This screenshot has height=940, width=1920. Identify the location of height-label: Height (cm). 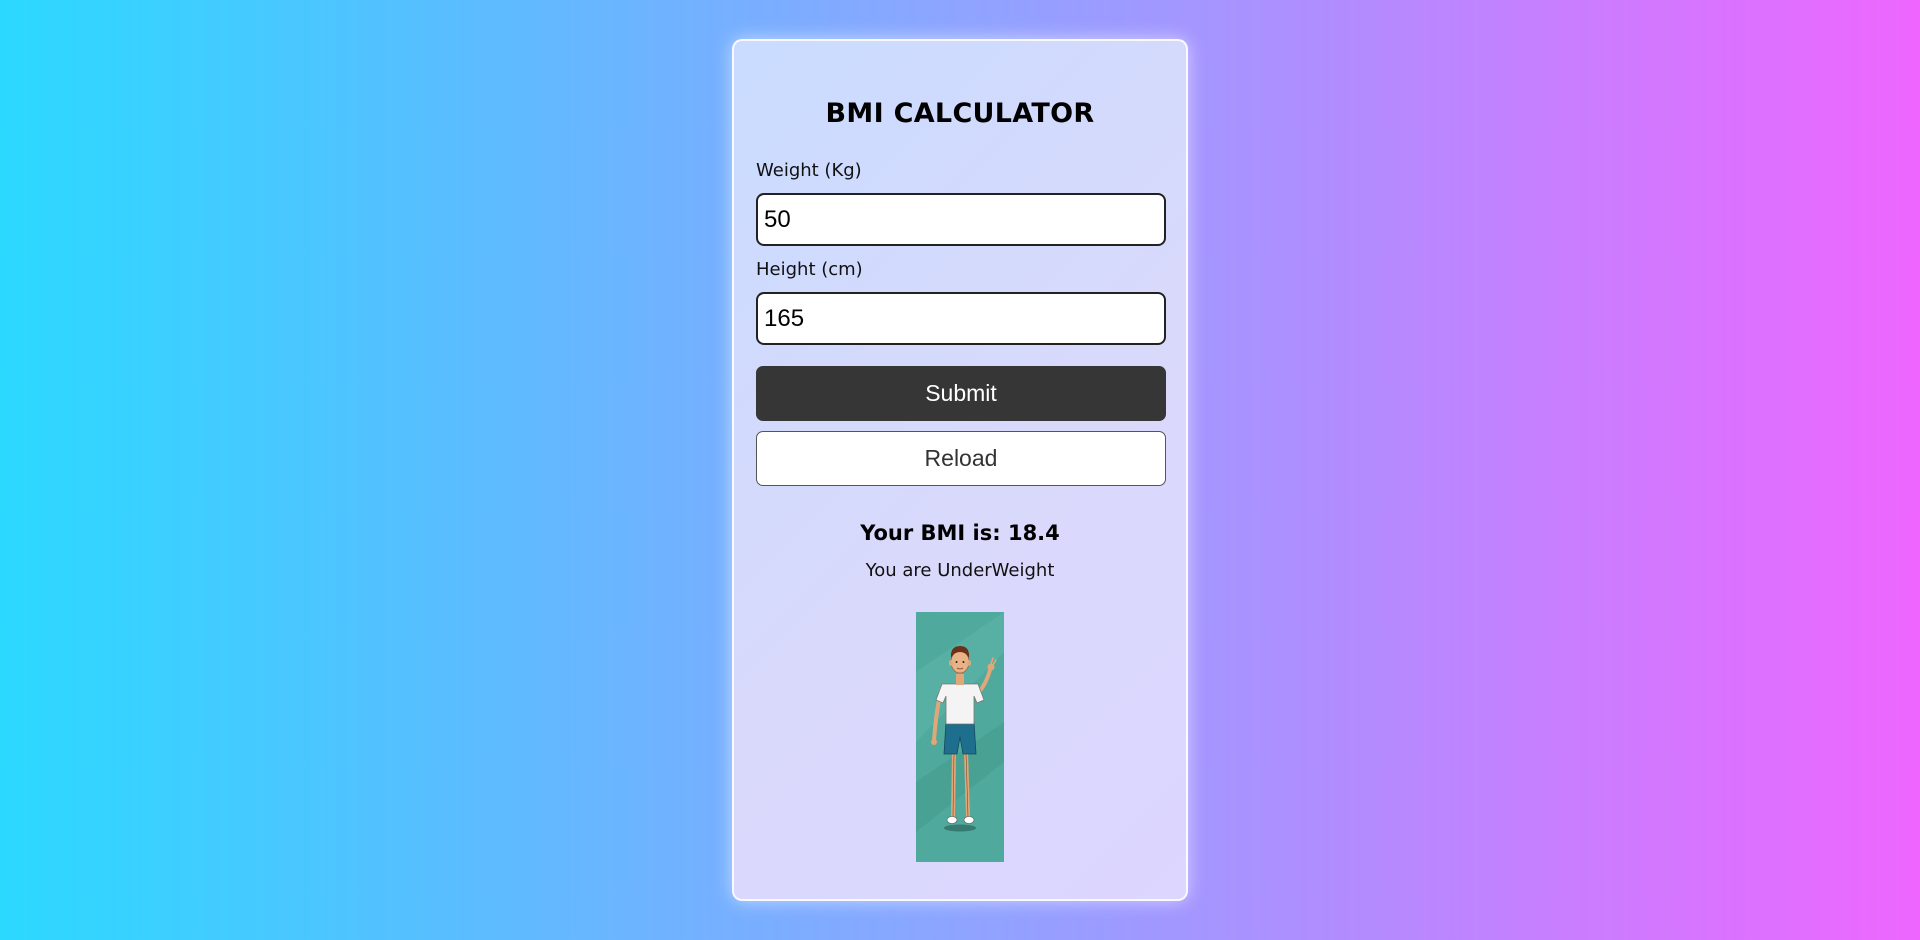
(809, 269).